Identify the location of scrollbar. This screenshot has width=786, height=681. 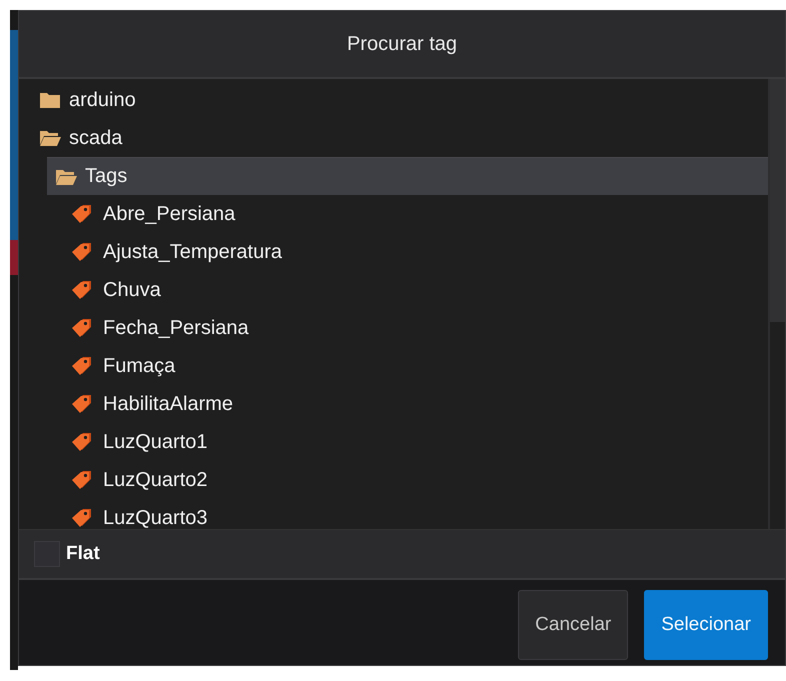
(776, 304).